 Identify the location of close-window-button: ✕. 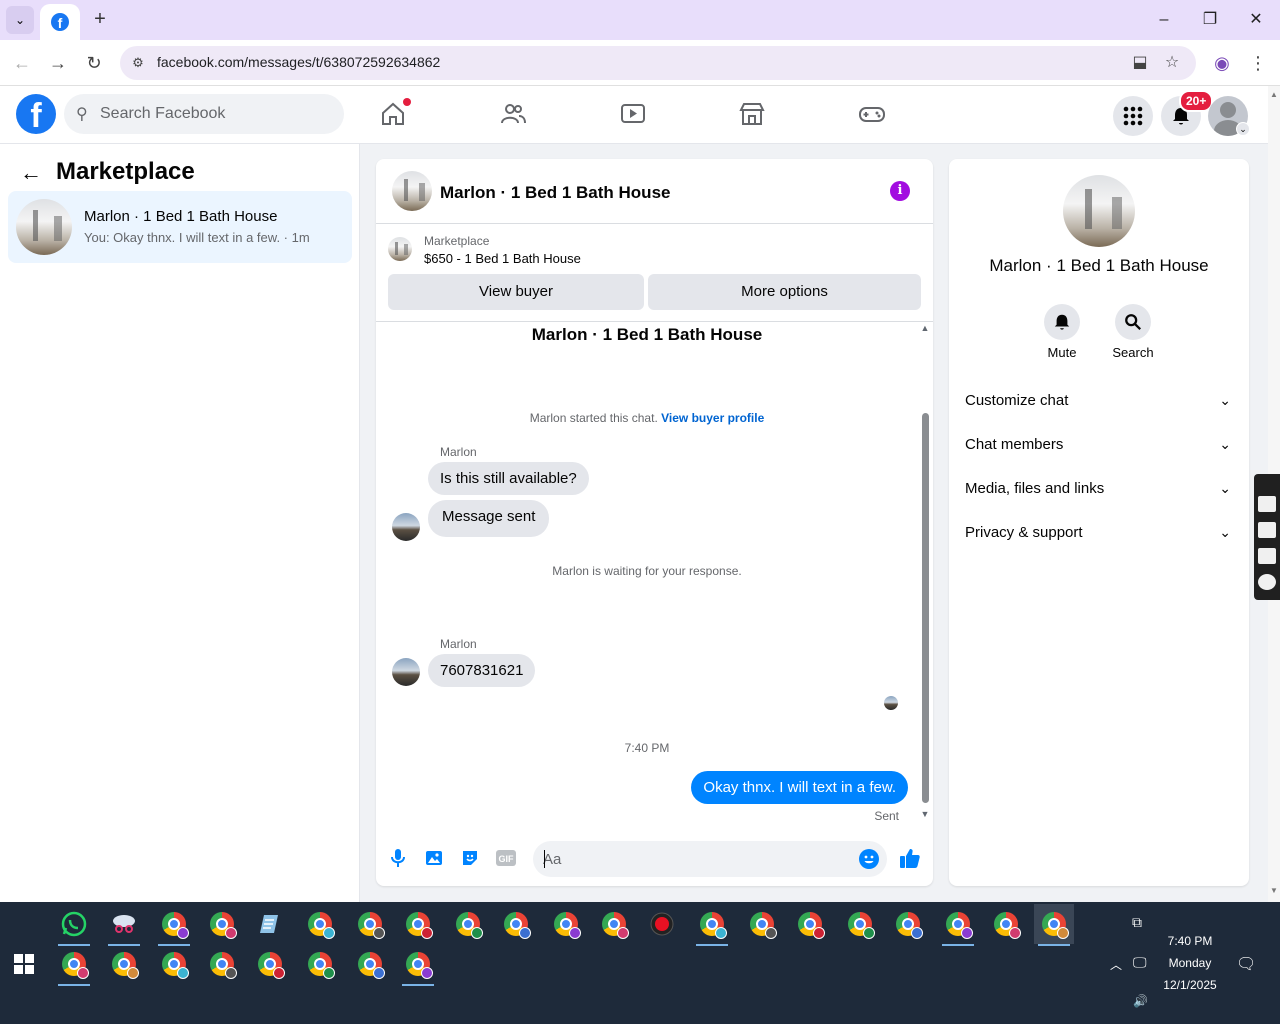
(1256, 20).